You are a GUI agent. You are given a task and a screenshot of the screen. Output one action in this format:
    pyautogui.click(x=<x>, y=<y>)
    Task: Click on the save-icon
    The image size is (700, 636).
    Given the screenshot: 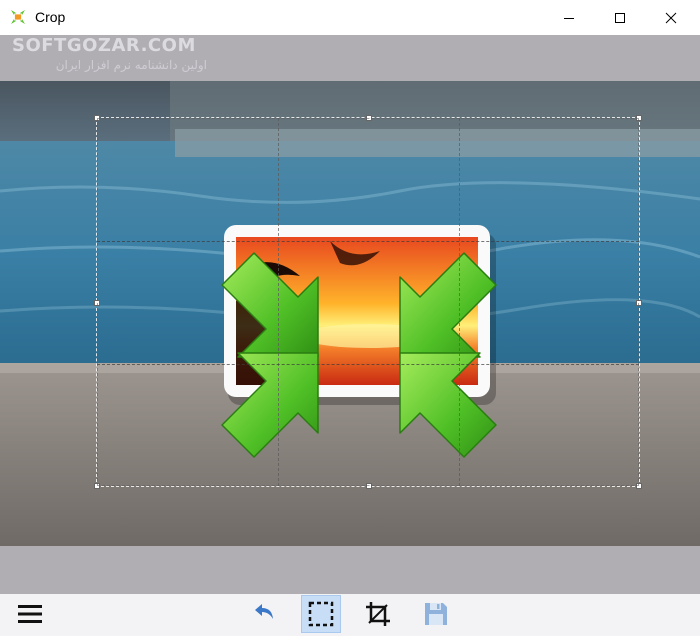 What is the action you would take?
    pyautogui.click(x=436, y=614)
    